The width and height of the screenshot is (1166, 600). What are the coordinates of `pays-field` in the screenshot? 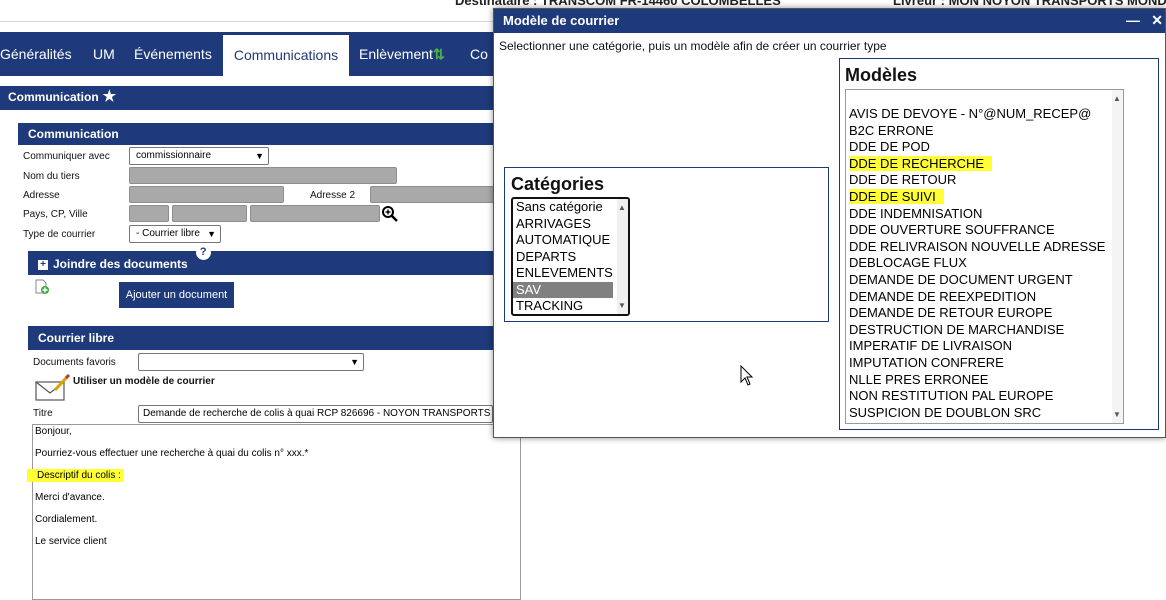 It's located at (149, 213).